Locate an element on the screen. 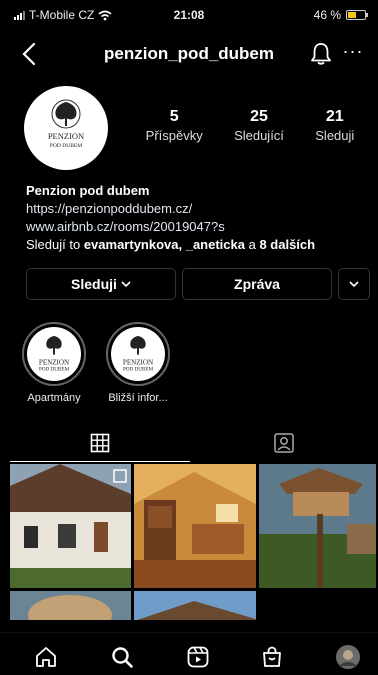 The height and width of the screenshot is (675, 378). room-photo is located at coordinates (195, 526).